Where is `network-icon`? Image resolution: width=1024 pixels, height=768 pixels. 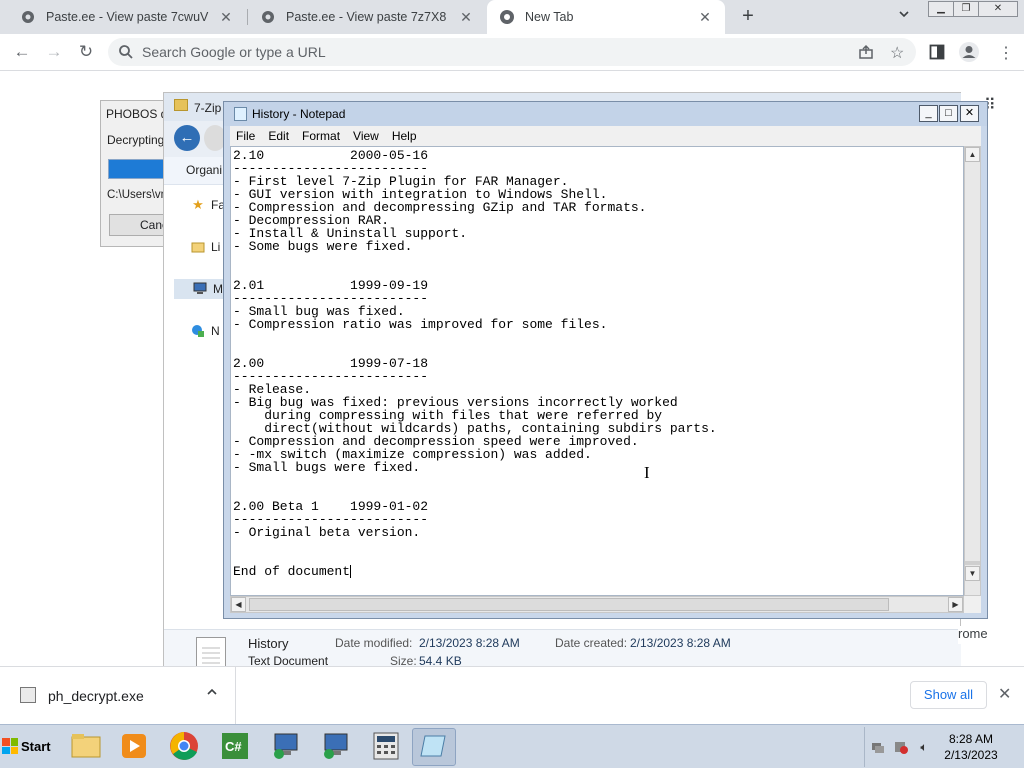
network-icon is located at coordinates (198, 331).